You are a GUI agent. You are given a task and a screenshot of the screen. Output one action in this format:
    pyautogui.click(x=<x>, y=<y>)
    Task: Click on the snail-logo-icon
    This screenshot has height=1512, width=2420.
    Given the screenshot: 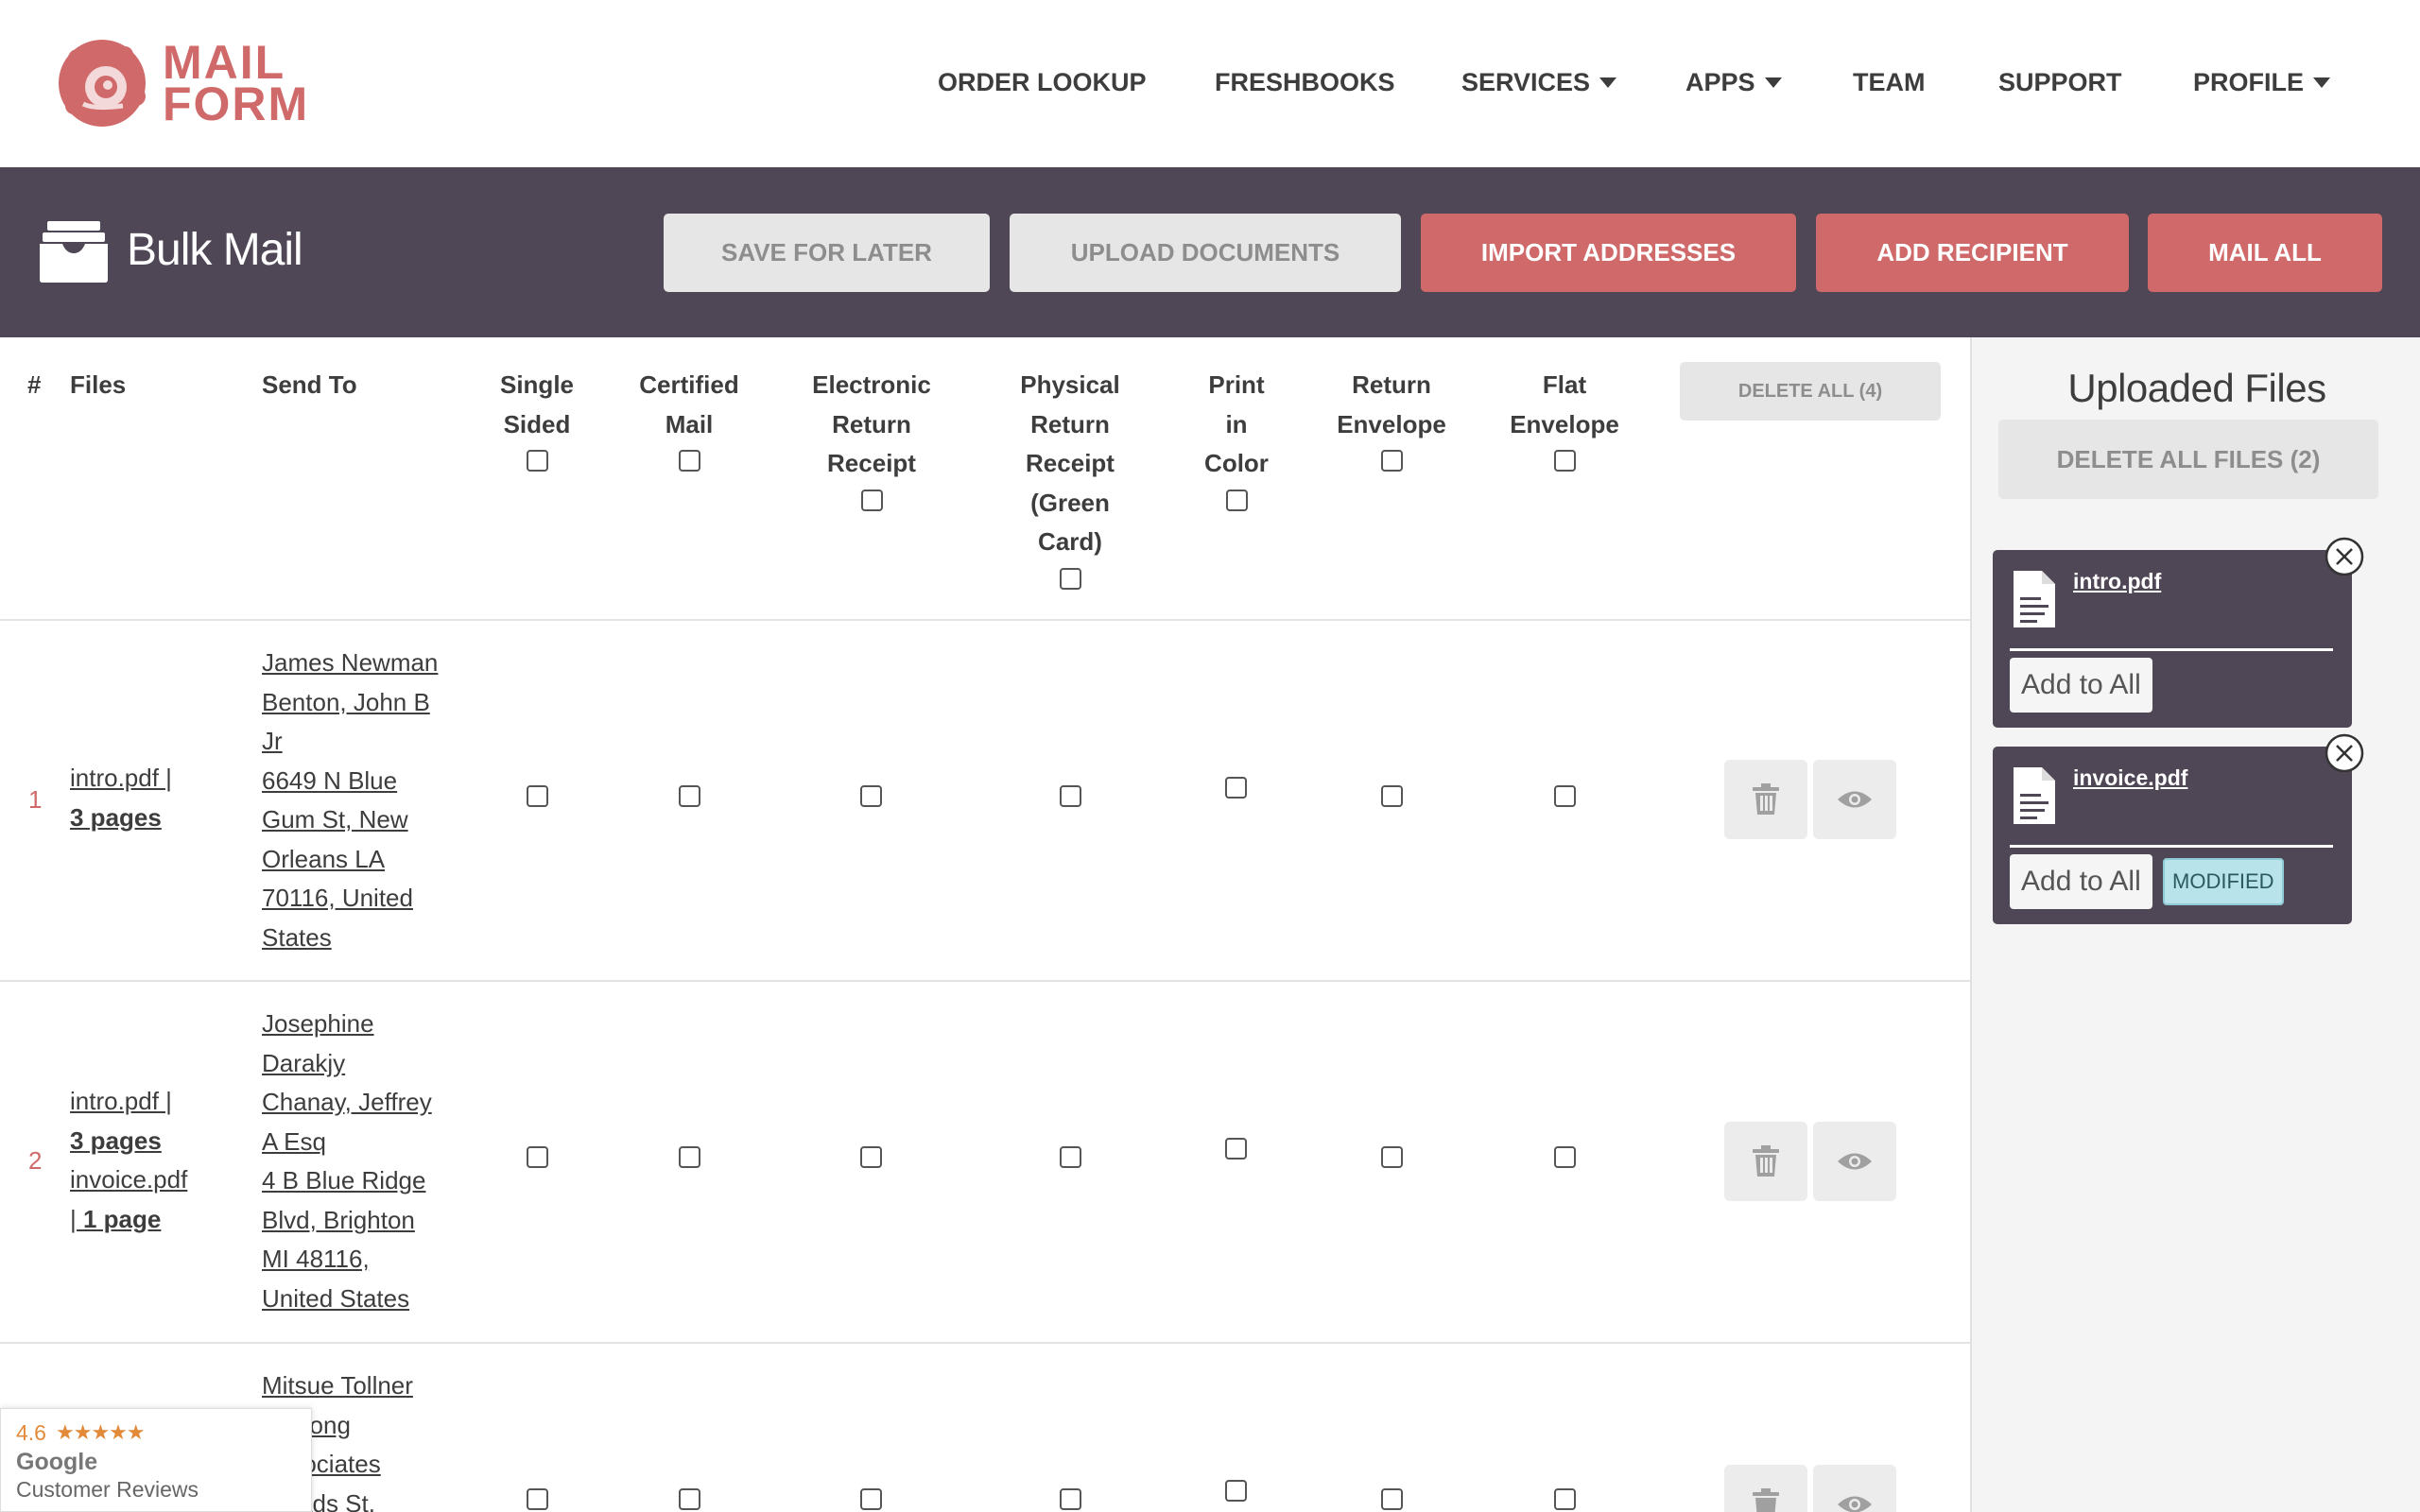 What is the action you would take?
    pyautogui.click(x=103, y=83)
    